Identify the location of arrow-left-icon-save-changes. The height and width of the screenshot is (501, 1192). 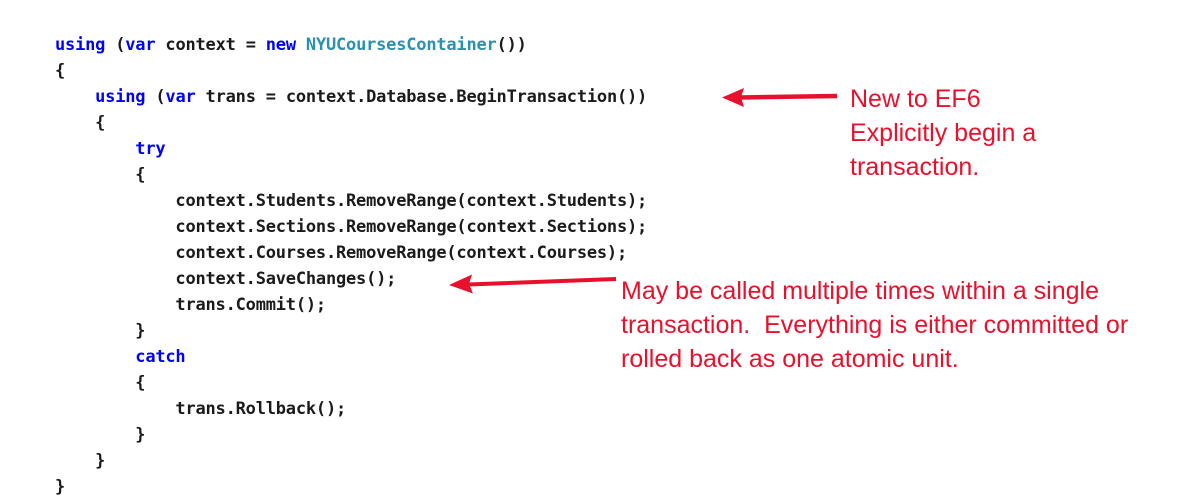
(533, 284).